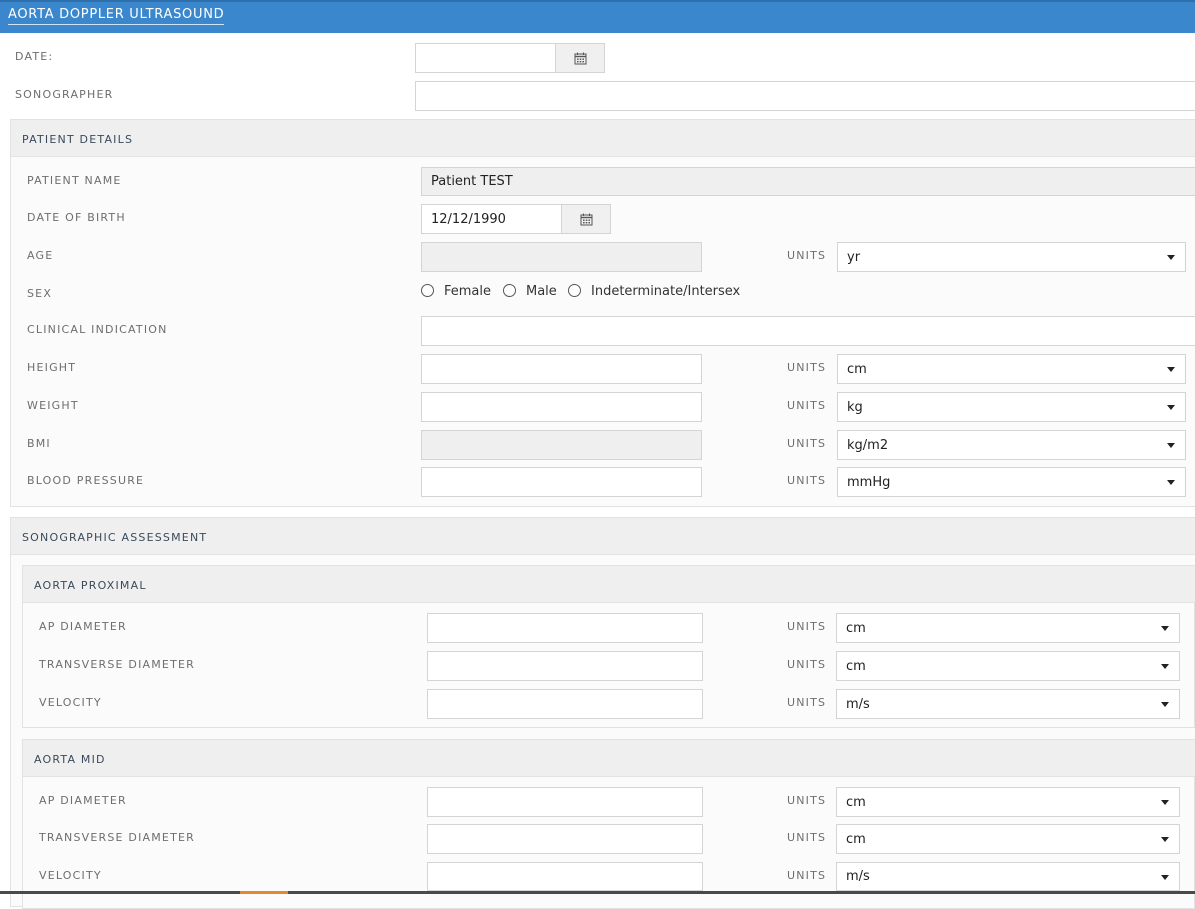  What do you see at coordinates (855, 407) in the screenshot?
I see `weight-units-value: kg` at bounding box center [855, 407].